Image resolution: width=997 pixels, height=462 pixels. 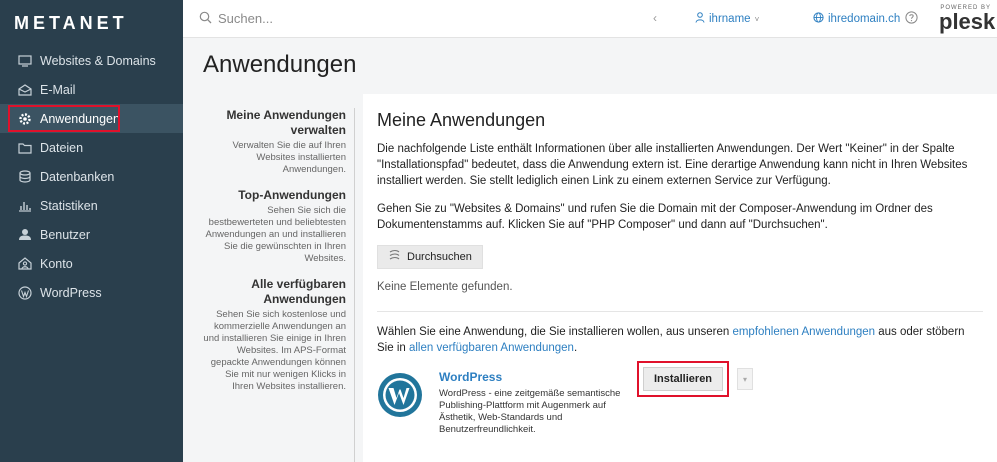 I want to click on sidebar-item-label: Anwendungen, so click(x=80, y=118).